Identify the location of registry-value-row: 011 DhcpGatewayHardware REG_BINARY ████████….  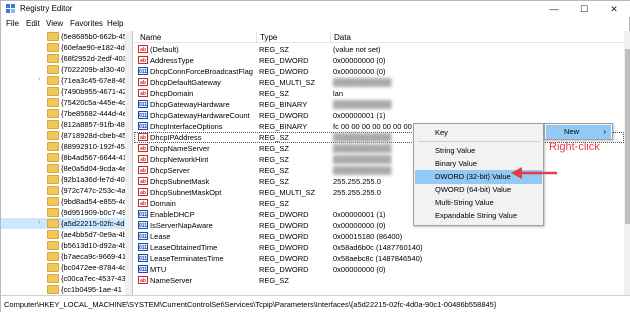
(379, 104).